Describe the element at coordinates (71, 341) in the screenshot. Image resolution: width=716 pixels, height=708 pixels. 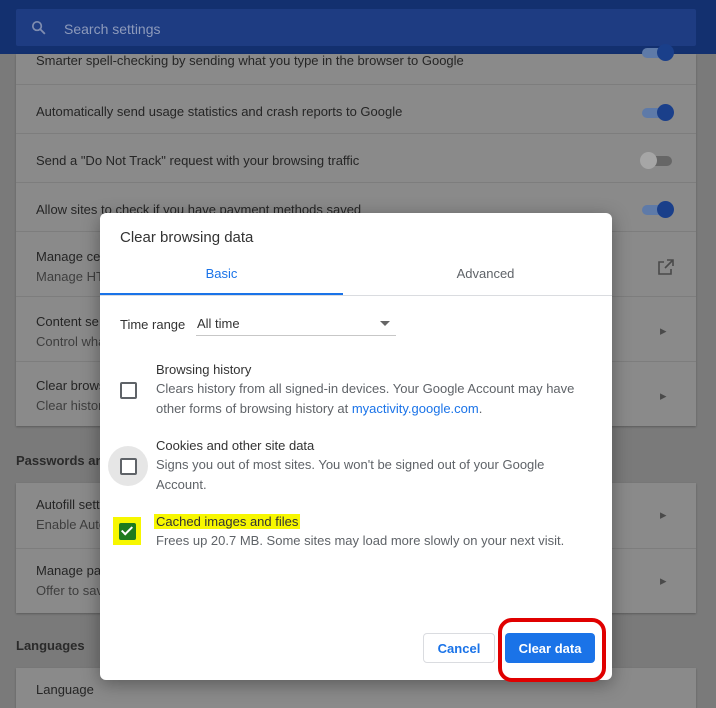
I see `row-subtitle: Control wha` at that location.